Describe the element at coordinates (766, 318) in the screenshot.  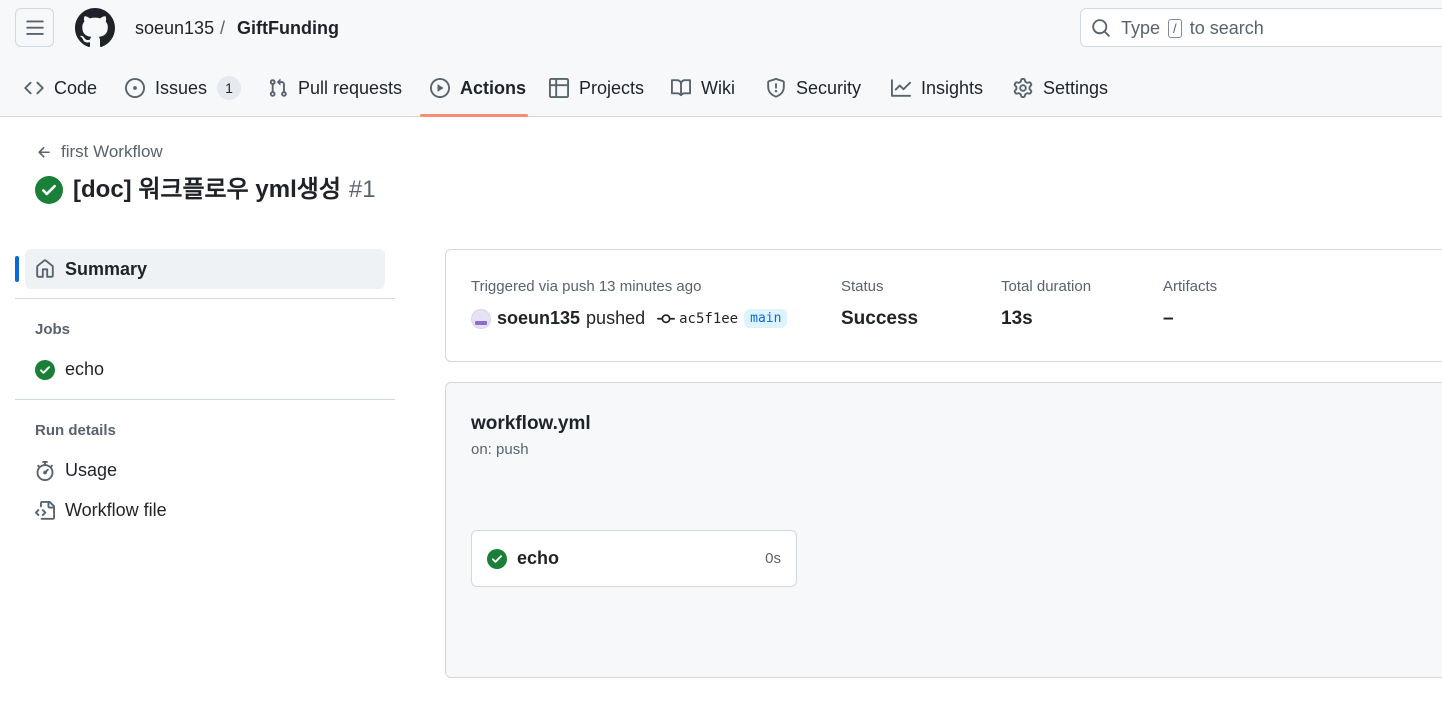
I see `branch-badge: main` at that location.